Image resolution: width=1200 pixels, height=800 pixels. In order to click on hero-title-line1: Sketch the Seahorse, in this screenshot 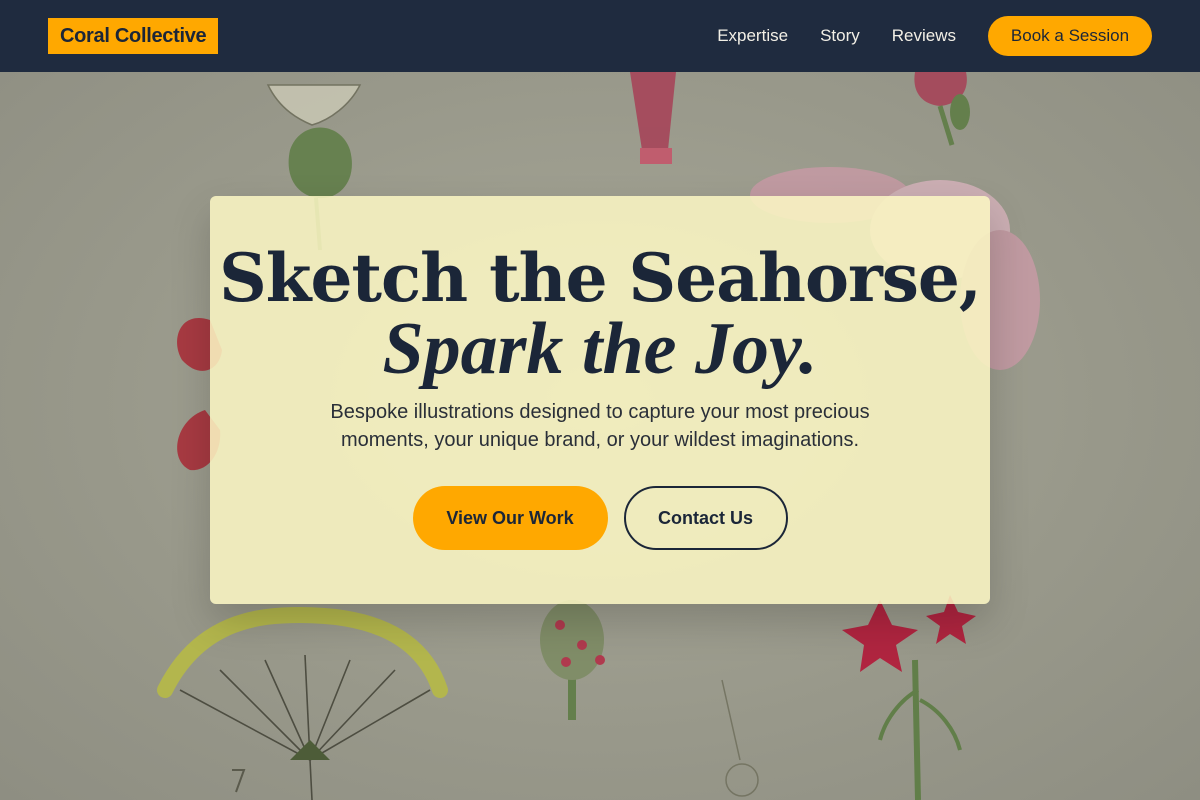, I will do `click(600, 278)`.